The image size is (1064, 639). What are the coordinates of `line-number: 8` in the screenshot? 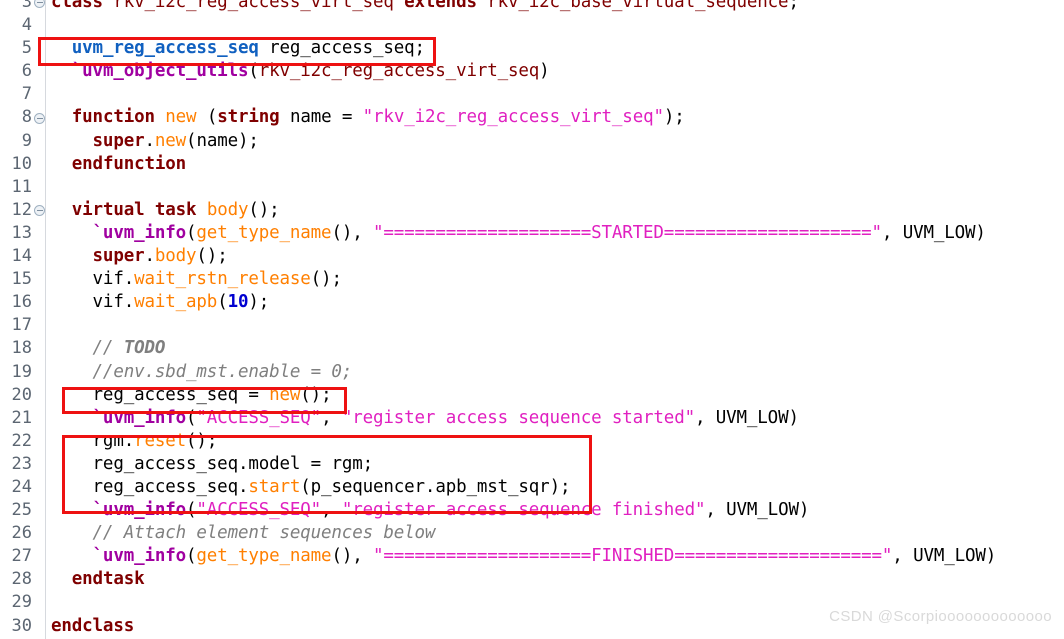 It's located at (23, 117).